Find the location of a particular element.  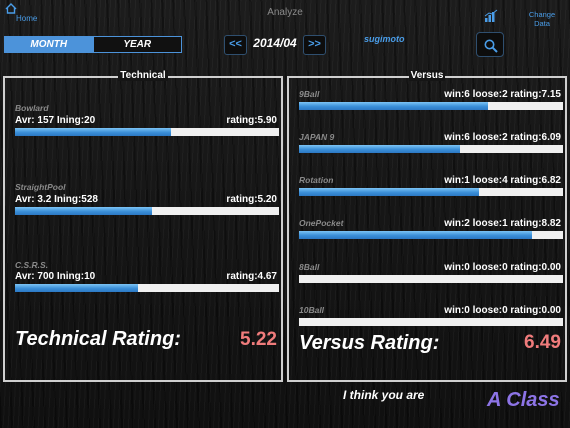

versus-item-name: Rotation is located at coordinates (316, 180).